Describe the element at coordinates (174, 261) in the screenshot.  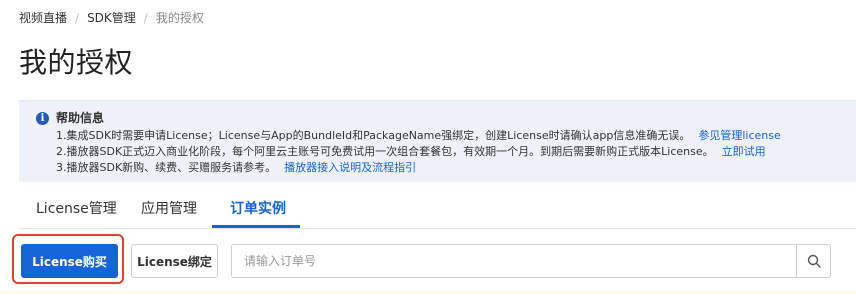
I see `license-bind-button: License绑定` at that location.